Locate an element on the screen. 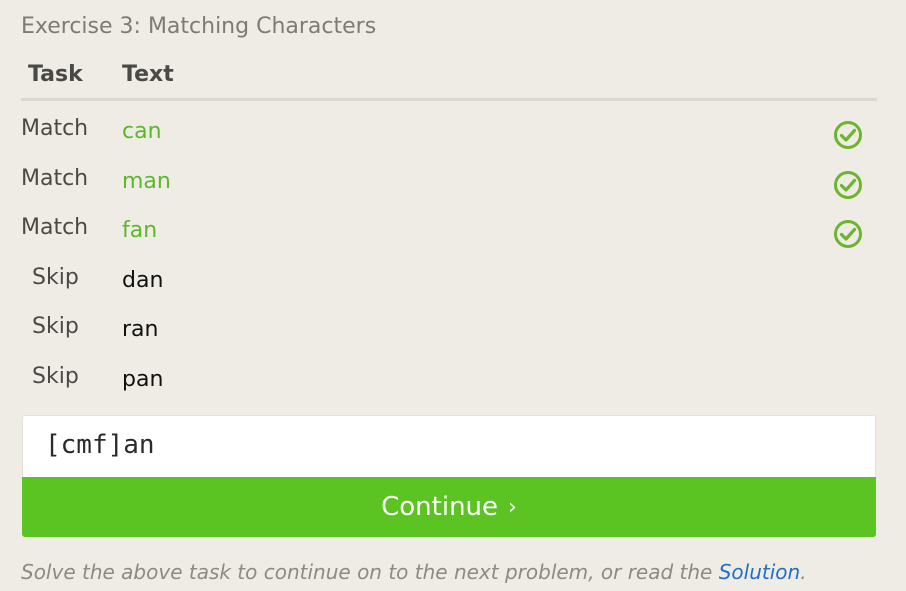  row-text: fan is located at coordinates (140, 230).